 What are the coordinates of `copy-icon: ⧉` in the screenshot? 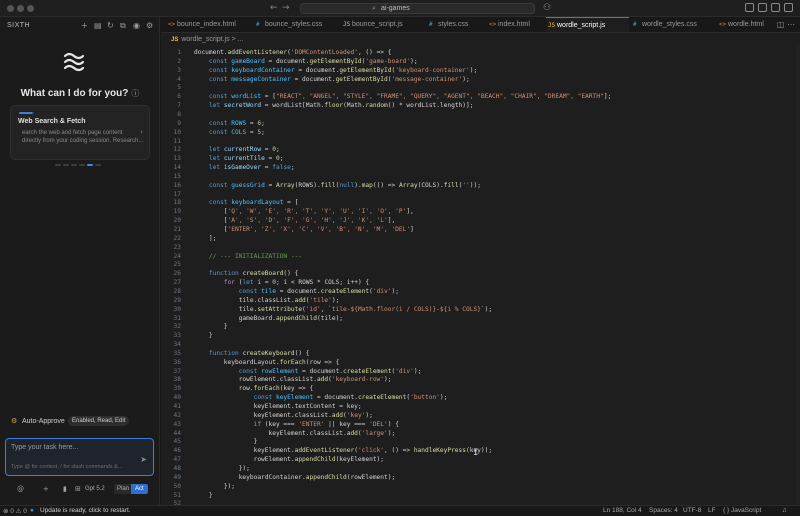 It's located at (123, 26).